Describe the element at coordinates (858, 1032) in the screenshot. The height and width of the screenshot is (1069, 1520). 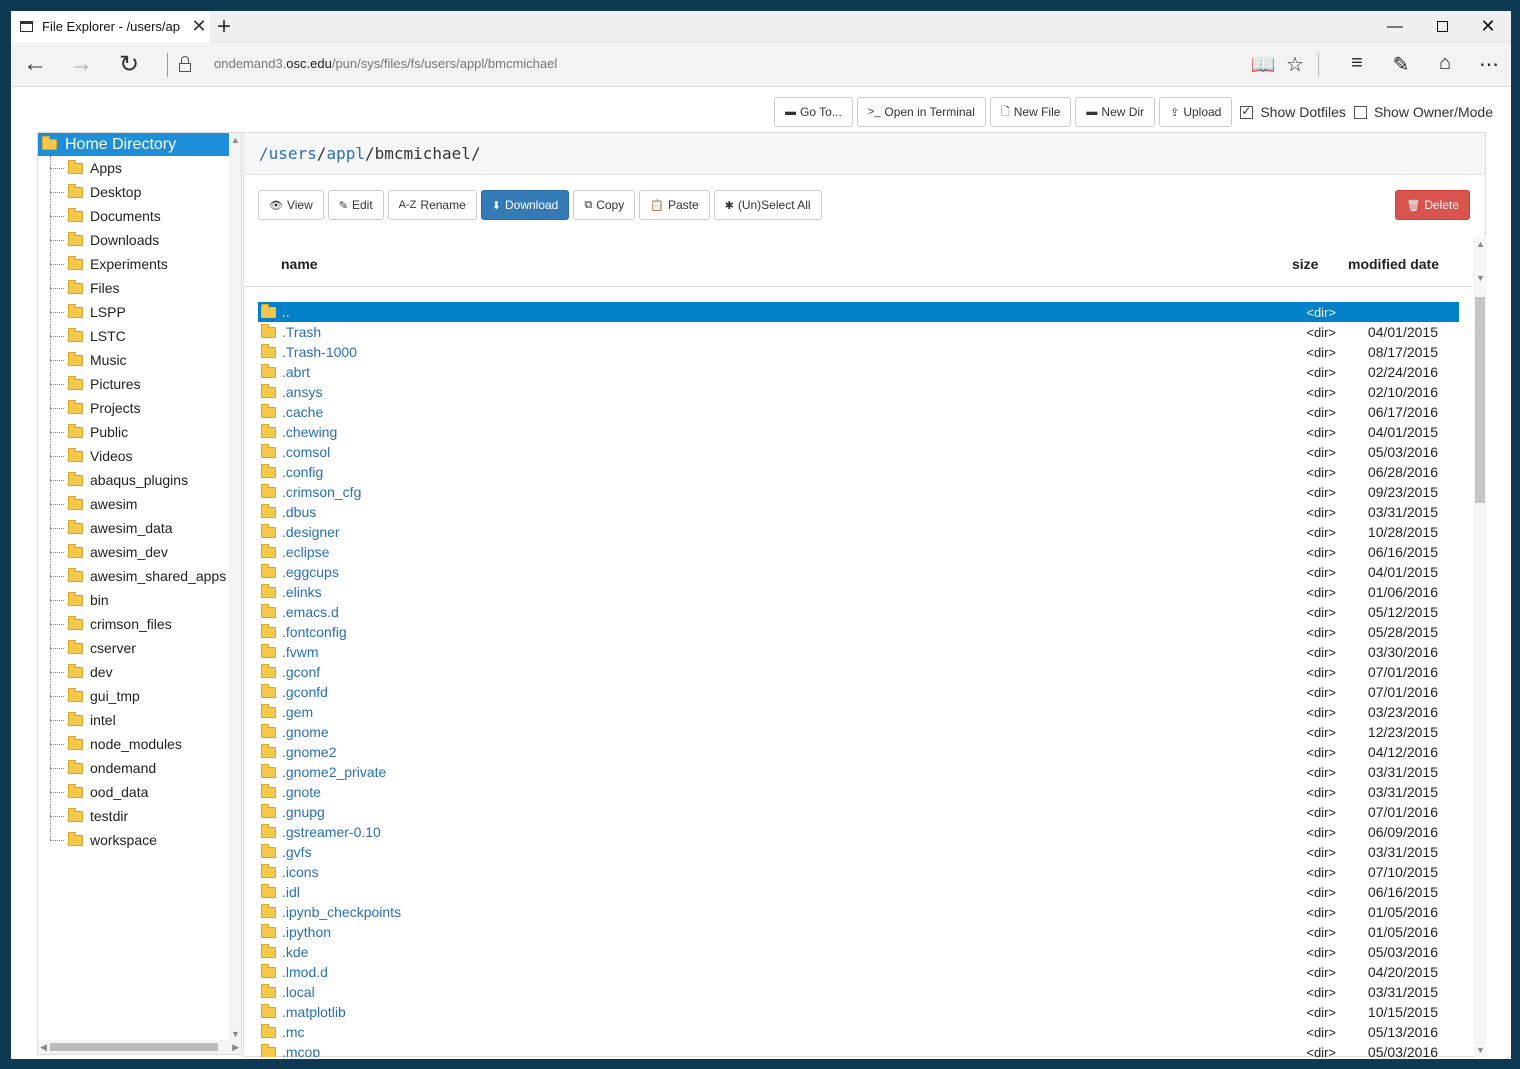
I see `table-row: .mc <dir> 05/13/2016` at that location.